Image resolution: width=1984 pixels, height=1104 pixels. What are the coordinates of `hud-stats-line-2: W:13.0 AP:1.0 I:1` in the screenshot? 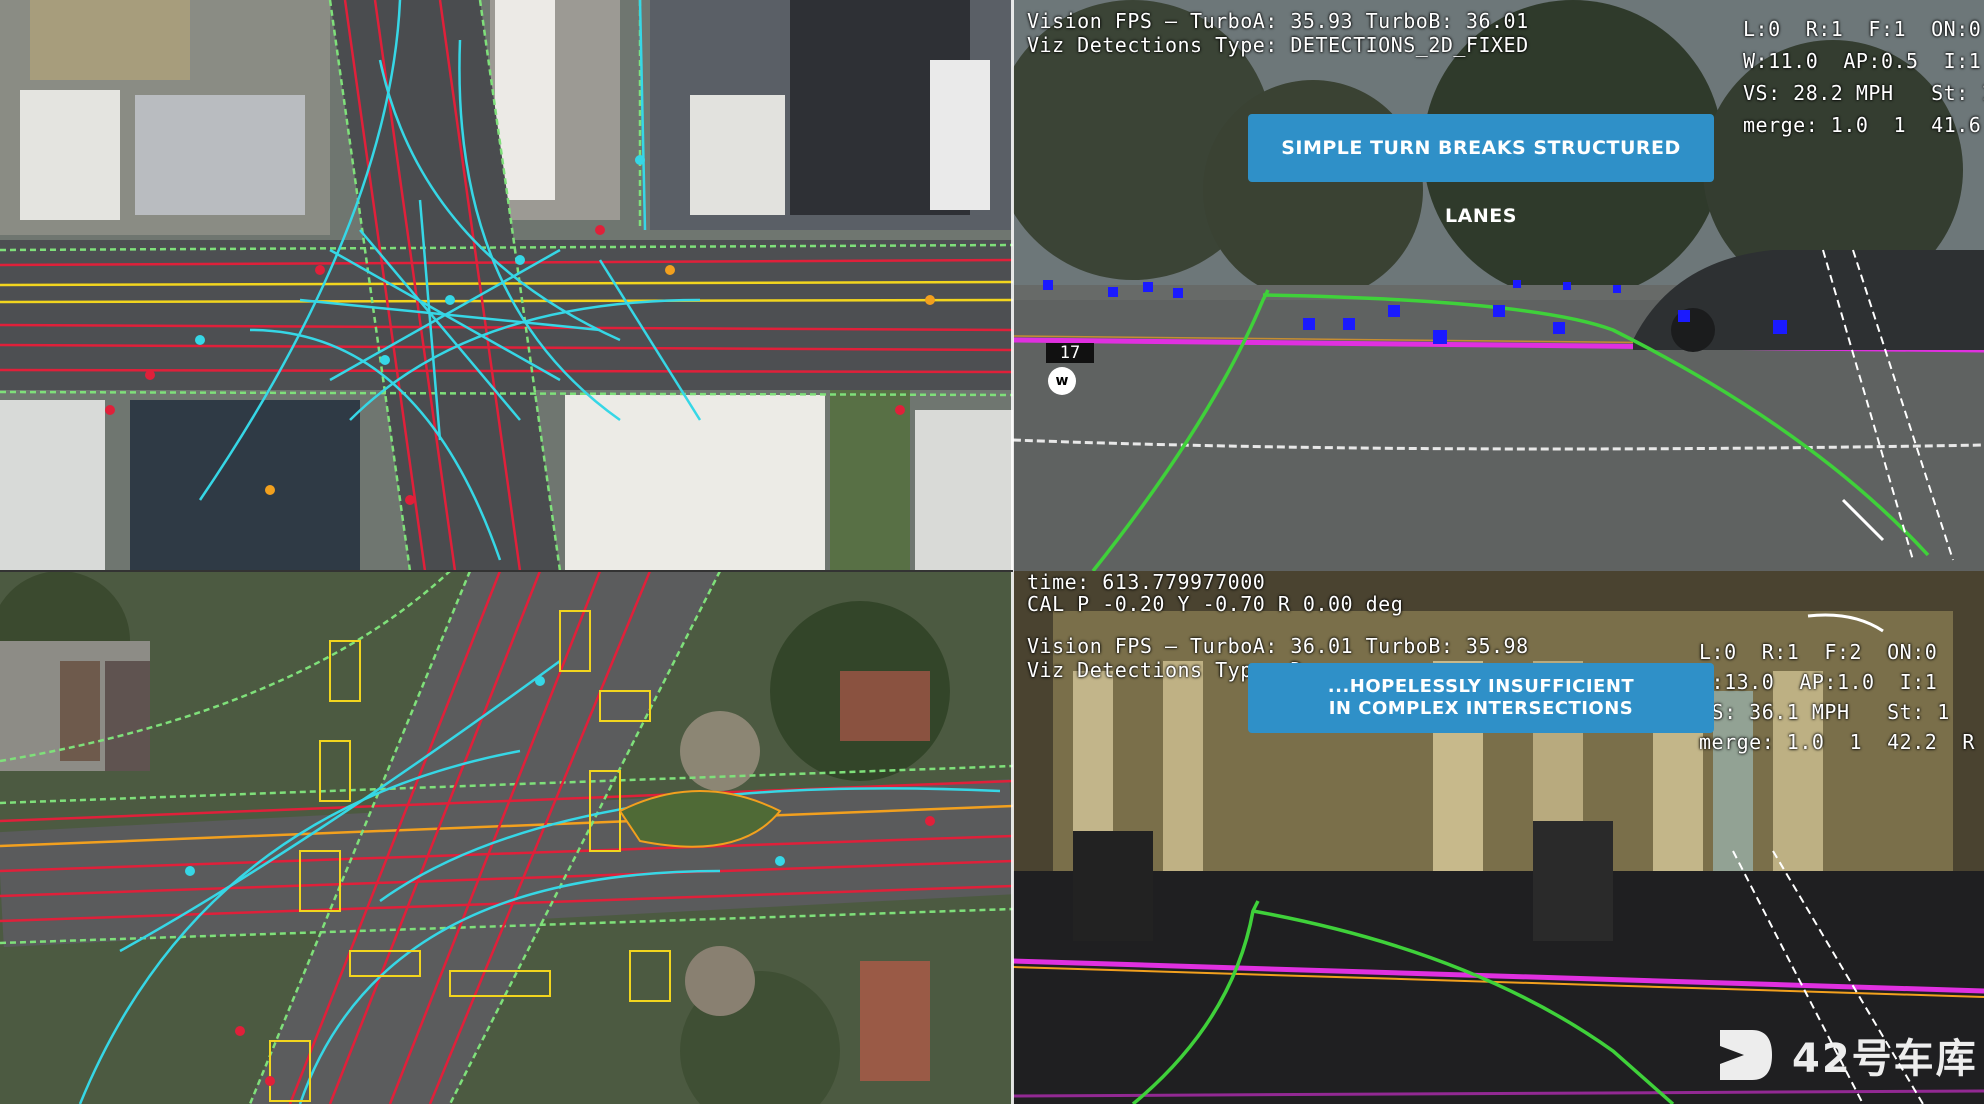 It's located at (1818, 682).